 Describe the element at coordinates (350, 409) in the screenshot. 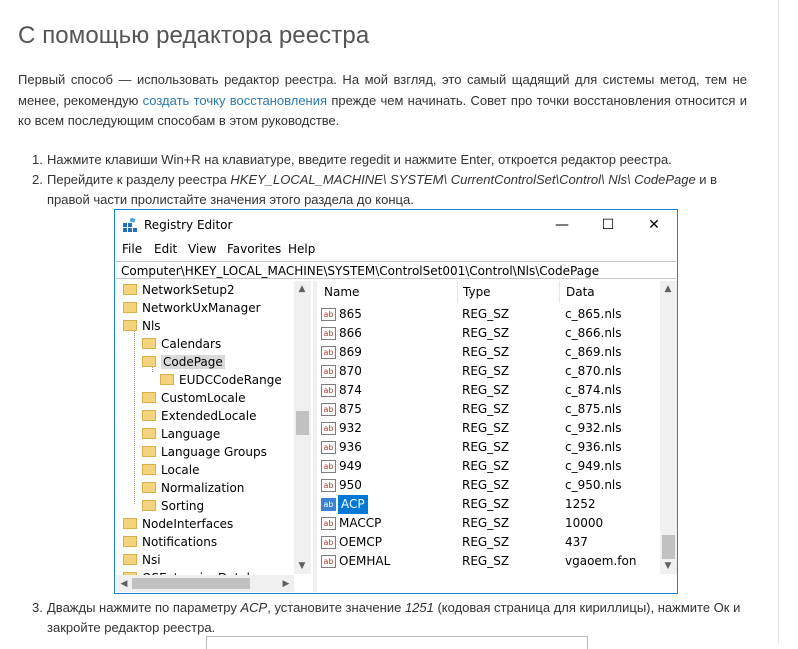

I see `value-name: 875` at that location.